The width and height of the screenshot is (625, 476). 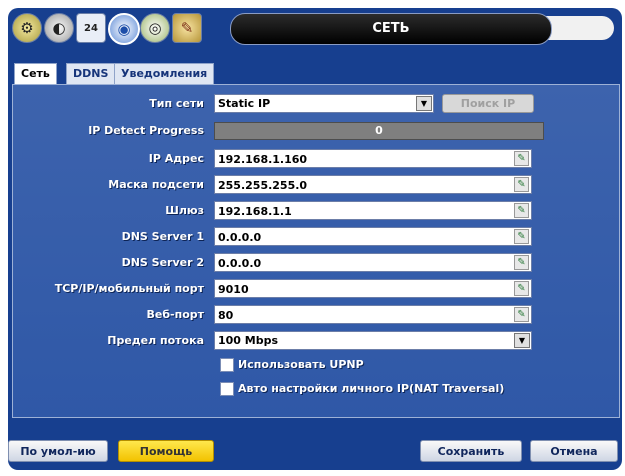 I want to click on ip-address-value: 192.168.1.160, so click(x=263, y=159).